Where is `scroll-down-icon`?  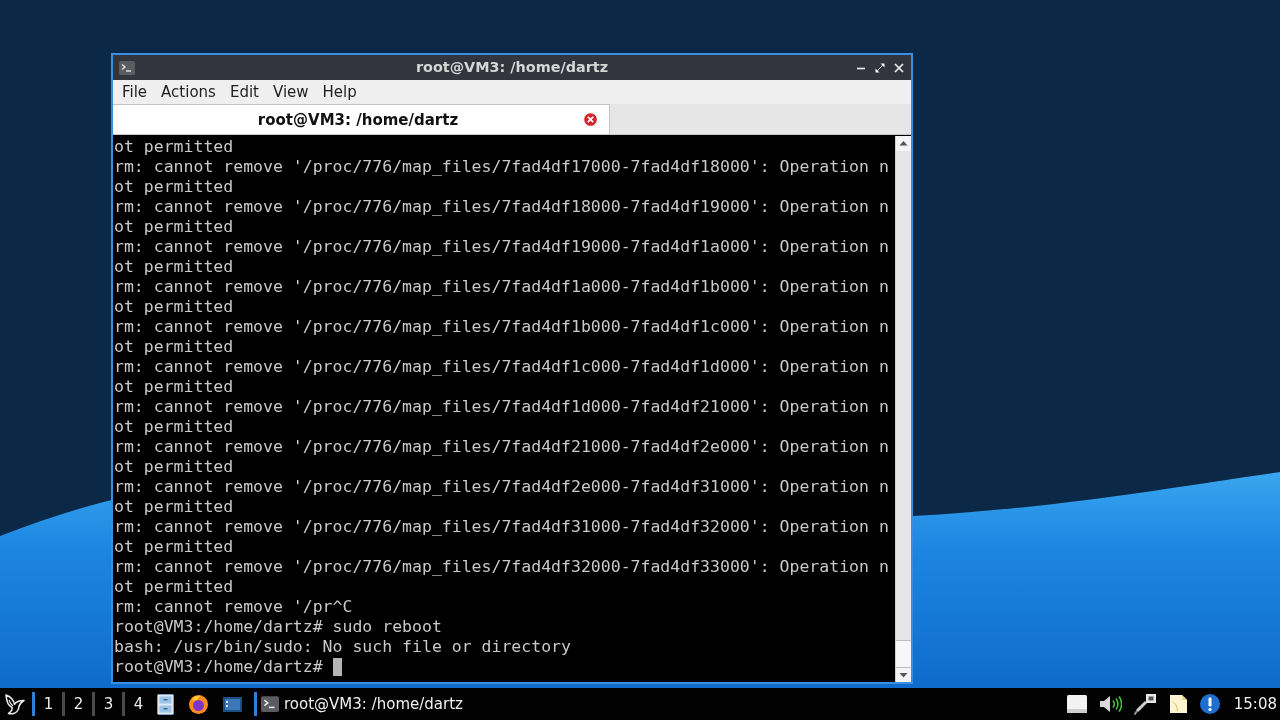 scroll-down-icon is located at coordinates (903, 675).